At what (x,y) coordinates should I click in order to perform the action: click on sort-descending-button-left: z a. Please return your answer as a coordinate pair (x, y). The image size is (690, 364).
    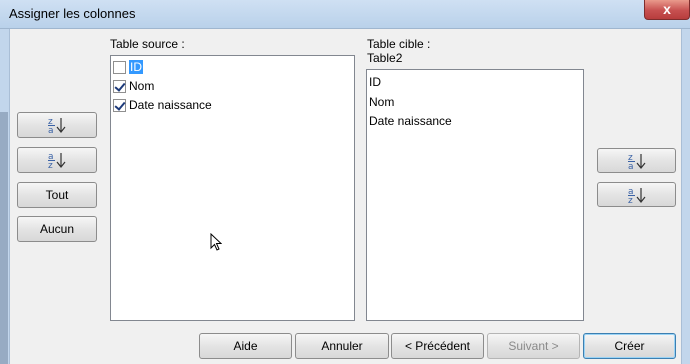
    Looking at the image, I should click on (57, 125).